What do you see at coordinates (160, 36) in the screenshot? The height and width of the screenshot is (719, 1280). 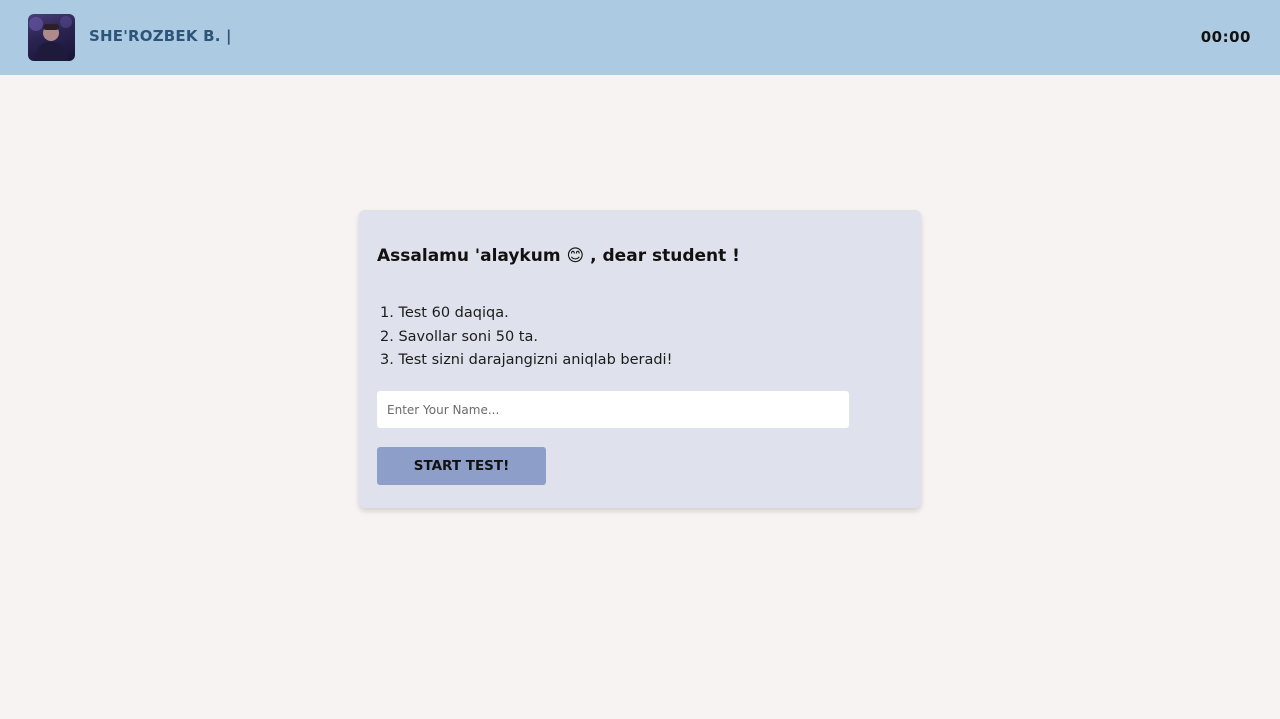 I see `brand-name: SHE'ROZBEK B. |` at bounding box center [160, 36].